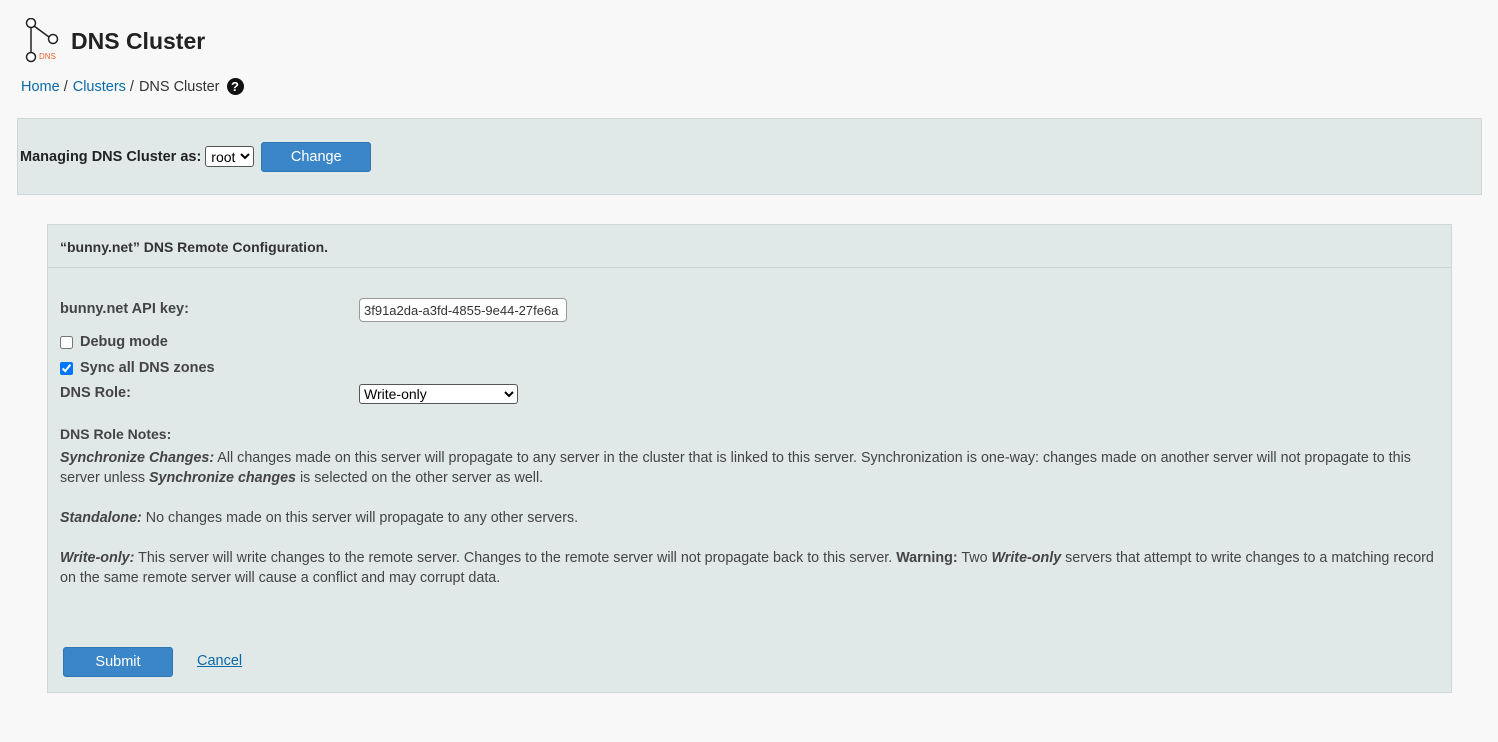  Describe the element at coordinates (927, 558) in the screenshot. I see `warning-label: Warning:` at that location.